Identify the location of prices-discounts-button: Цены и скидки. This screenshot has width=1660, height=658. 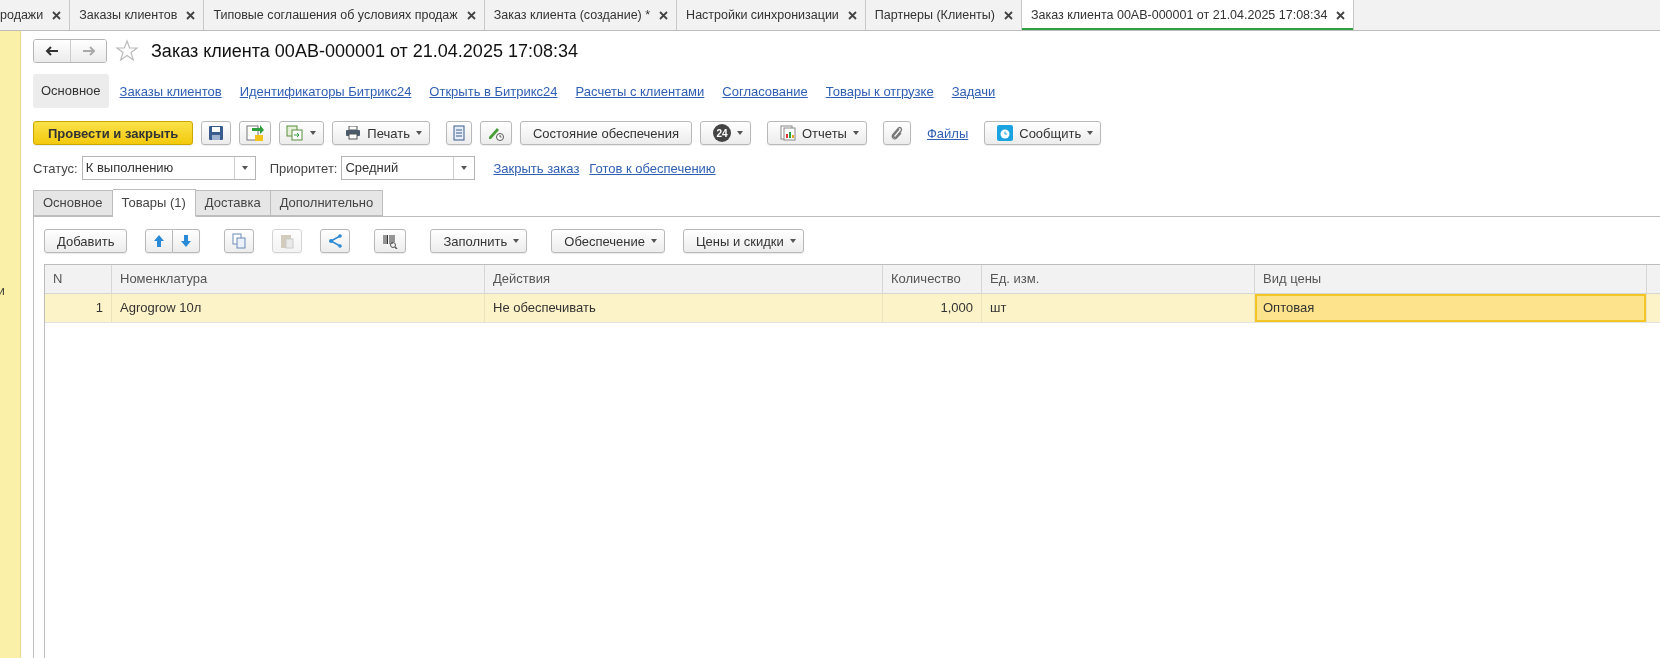
(743, 241).